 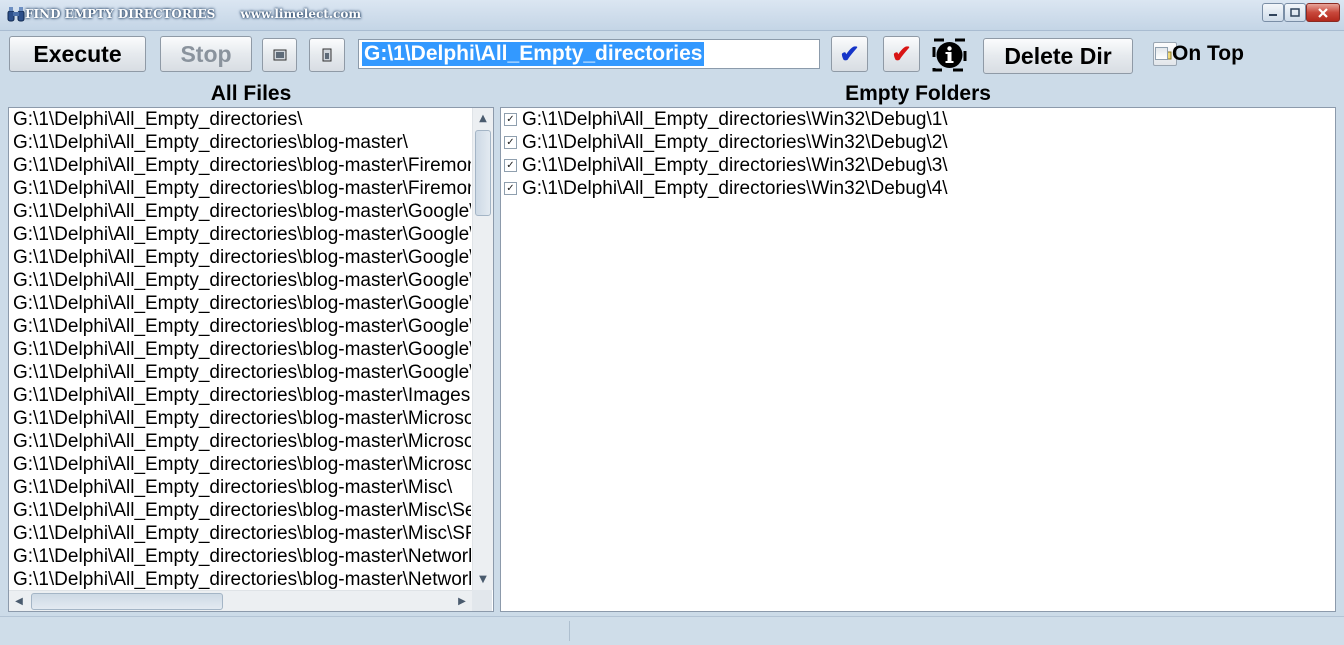 I want to click on vertical-scrollbar: ▲ ▼, so click(x=482, y=349).